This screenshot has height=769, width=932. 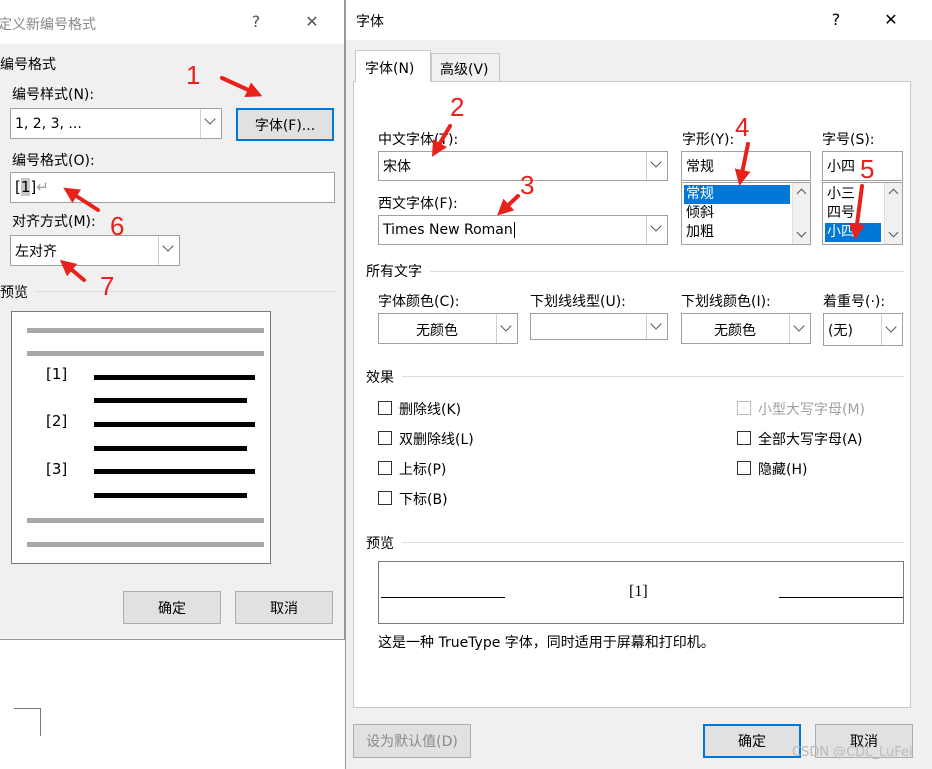 I want to click on font-size-option: 小三, so click(x=853, y=194).